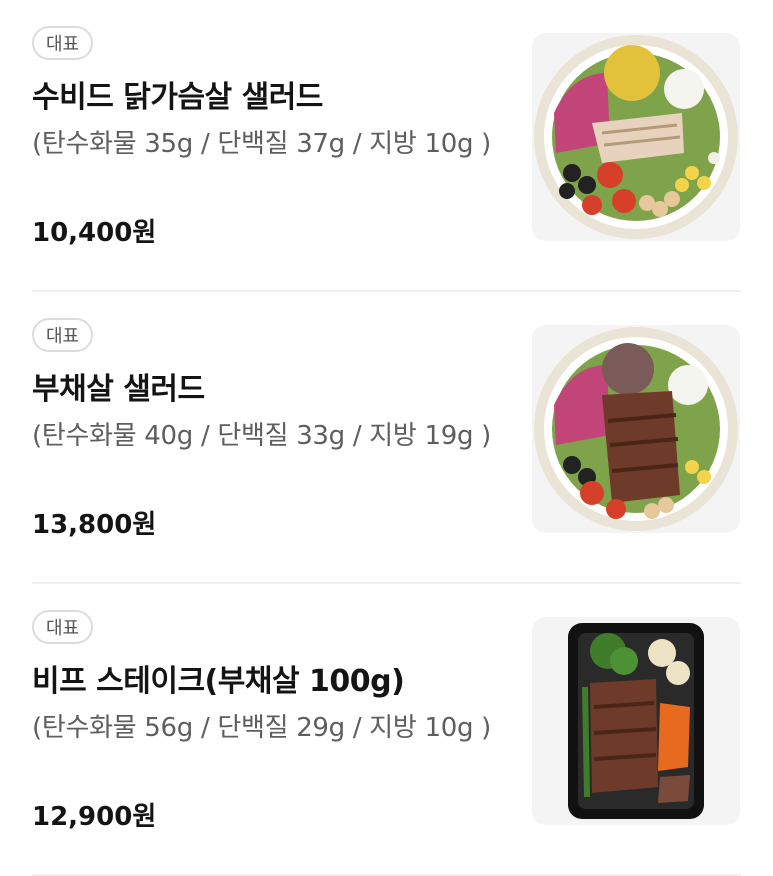 Image resolution: width=773 pixels, height=876 pixels. I want to click on menu-item-nutrition: (탄수화물 56g / 단백질 29g / 지방 10g ), so click(261, 728).